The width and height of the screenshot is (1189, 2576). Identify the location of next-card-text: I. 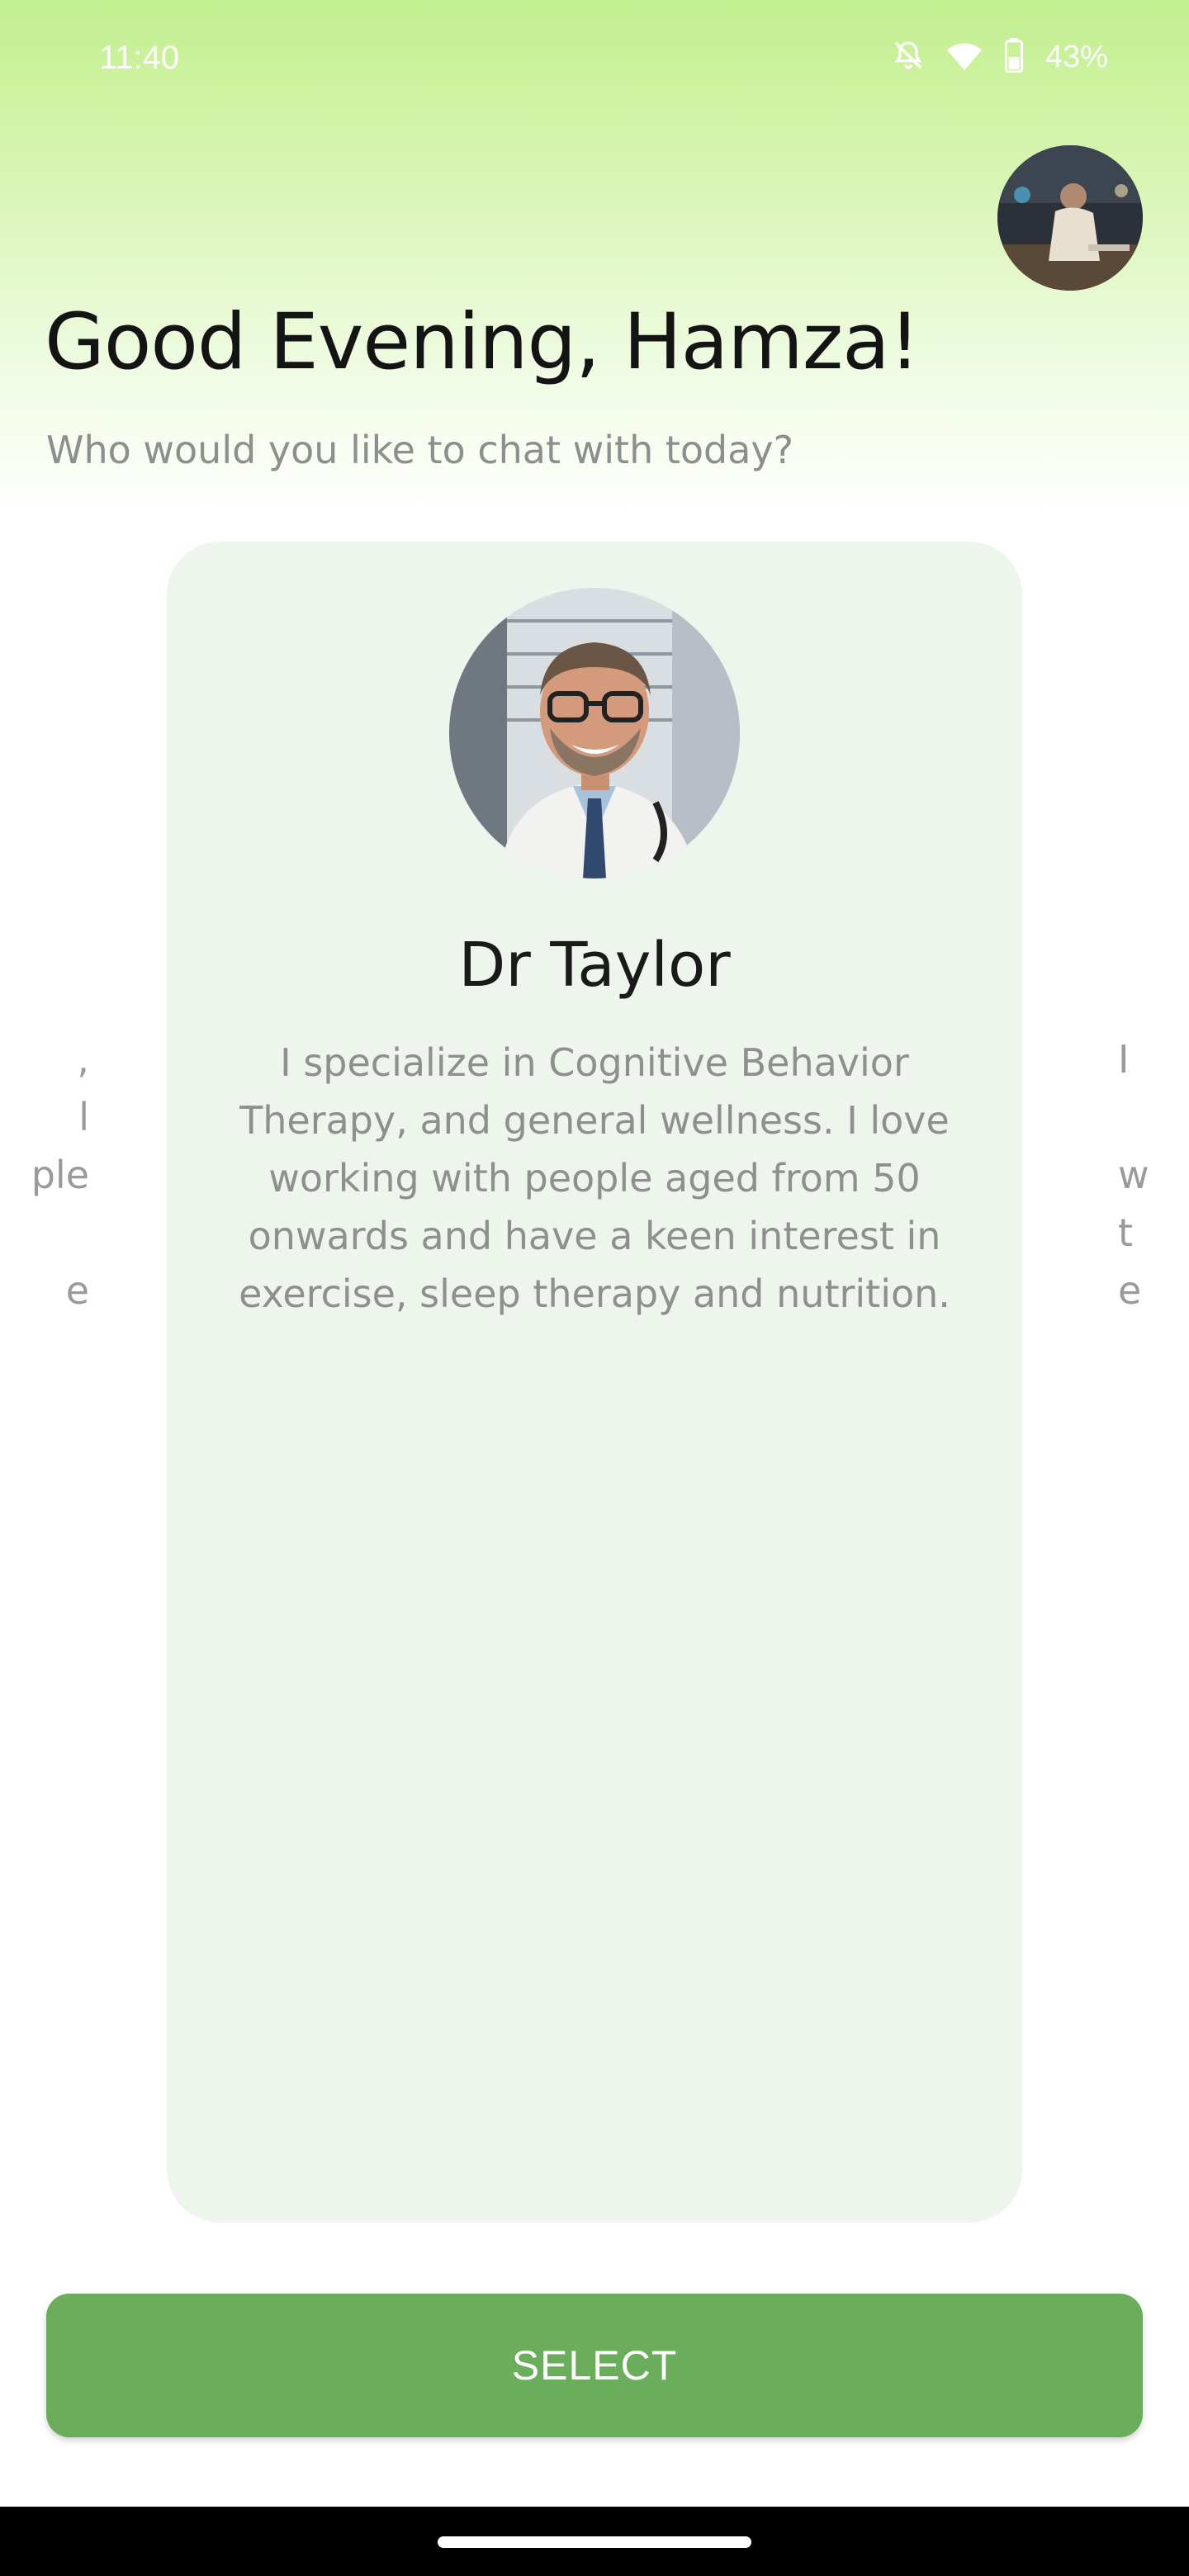
(1124, 1059).